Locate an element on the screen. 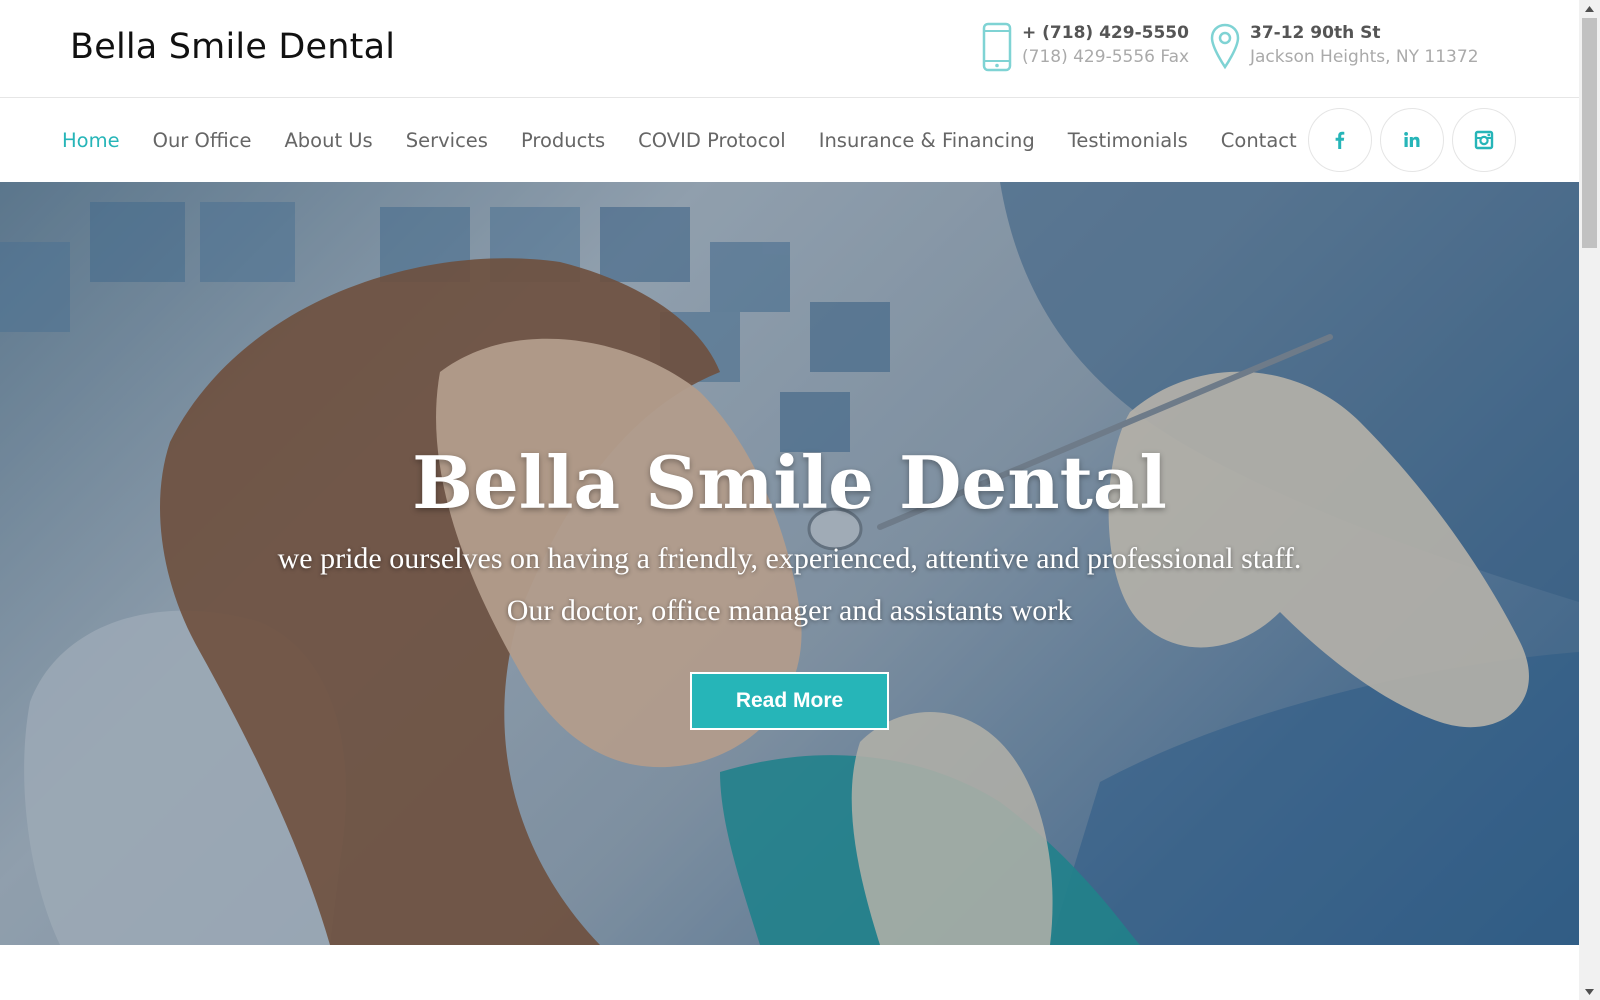 The width and height of the screenshot is (1600, 1000). chevron-up-icon is located at coordinates (1589, 8).